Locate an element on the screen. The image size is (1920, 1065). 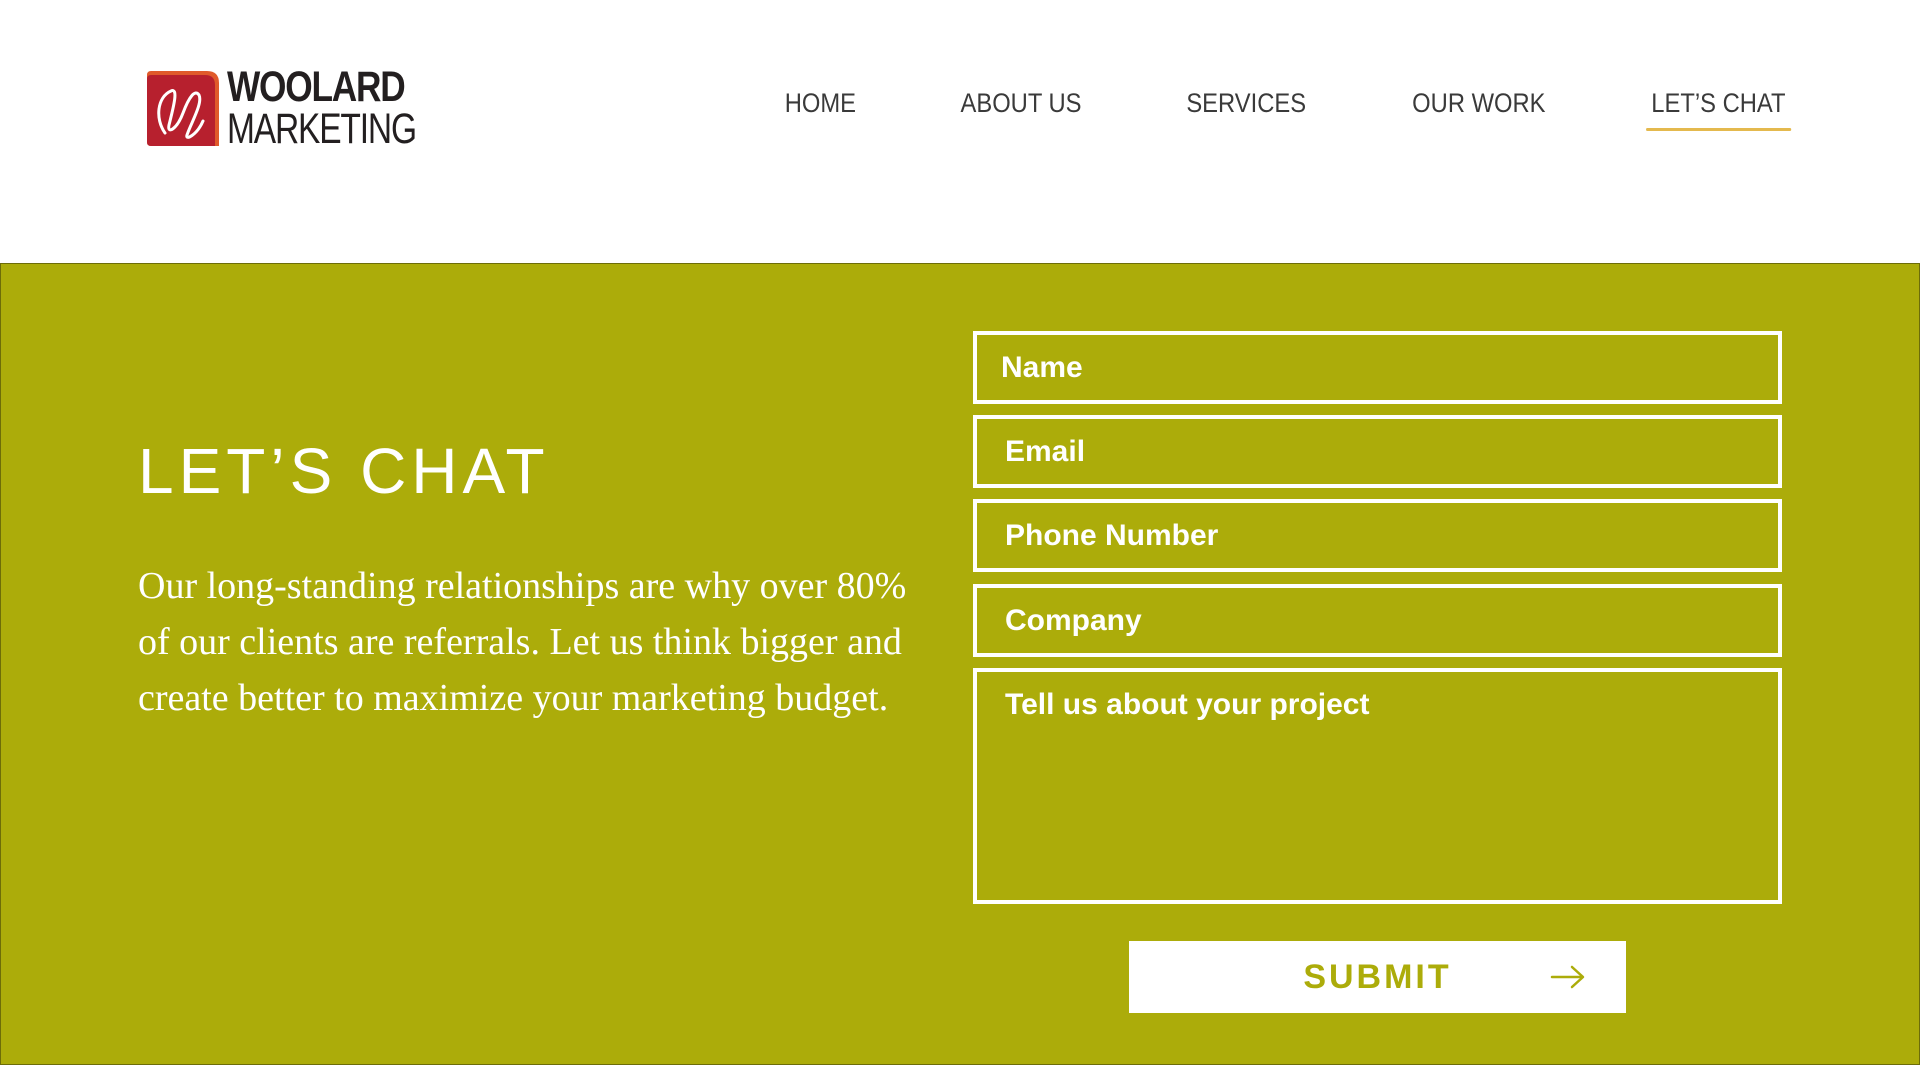
phone-number-field is located at coordinates (1377, 535).